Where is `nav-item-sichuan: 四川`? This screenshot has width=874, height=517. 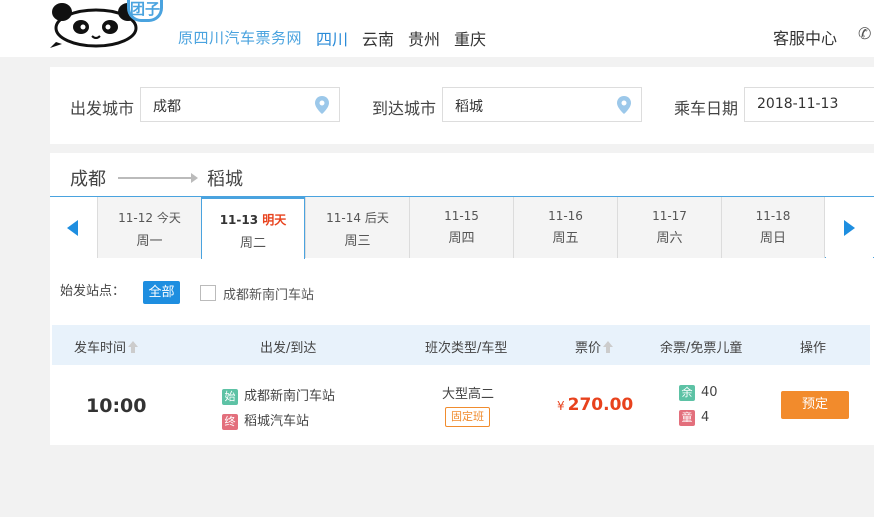 nav-item-sichuan: 四川 is located at coordinates (332, 38).